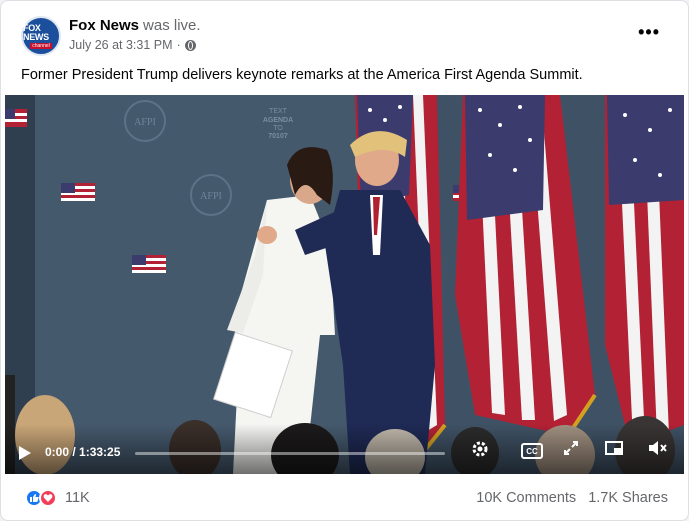  Describe the element at coordinates (83, 452) in the screenshot. I see `time-display: 0:00 / 1:33:25` at that location.